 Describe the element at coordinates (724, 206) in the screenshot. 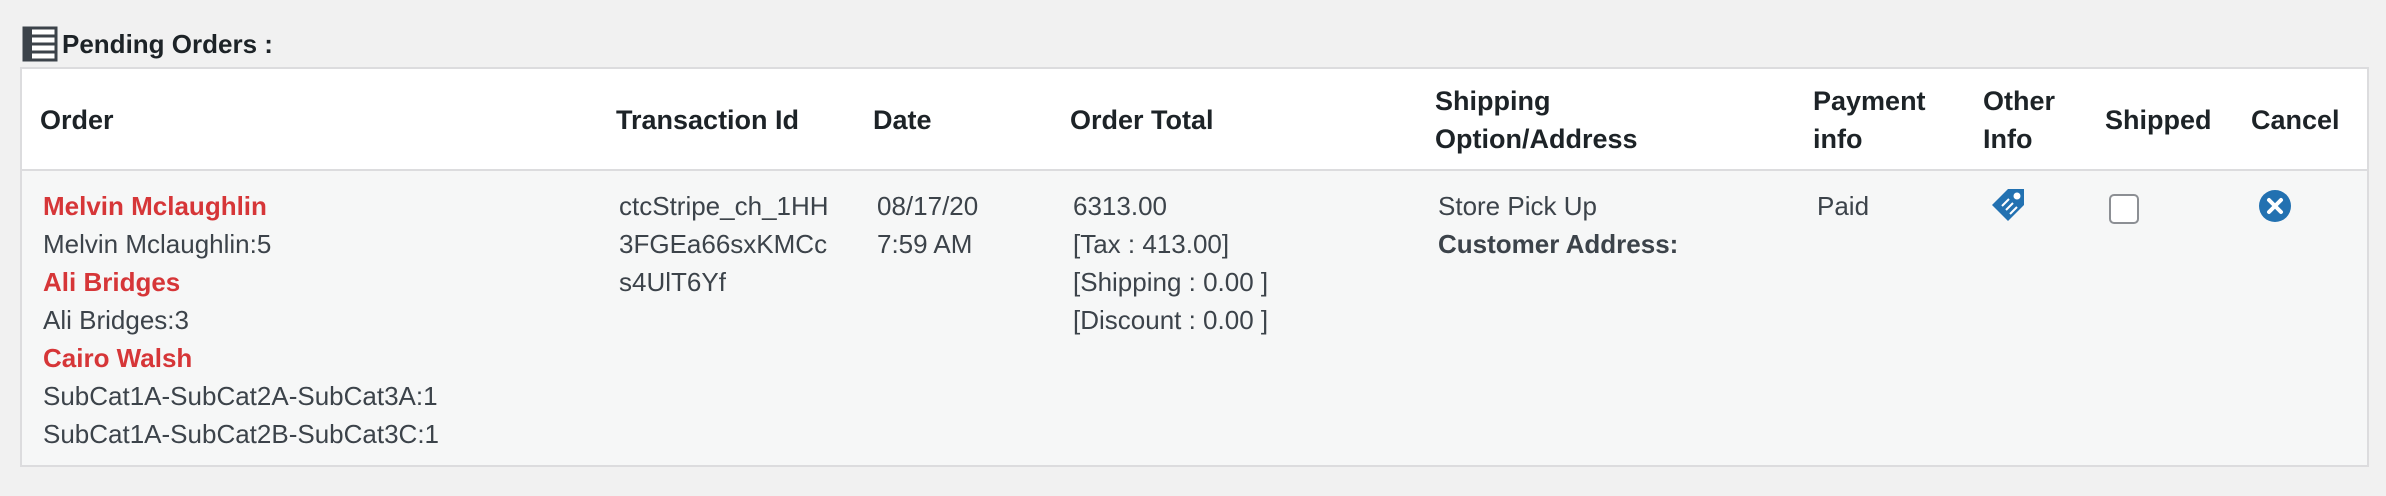

I see `transaction-id-line: ctcStripe_ch_1HH` at that location.